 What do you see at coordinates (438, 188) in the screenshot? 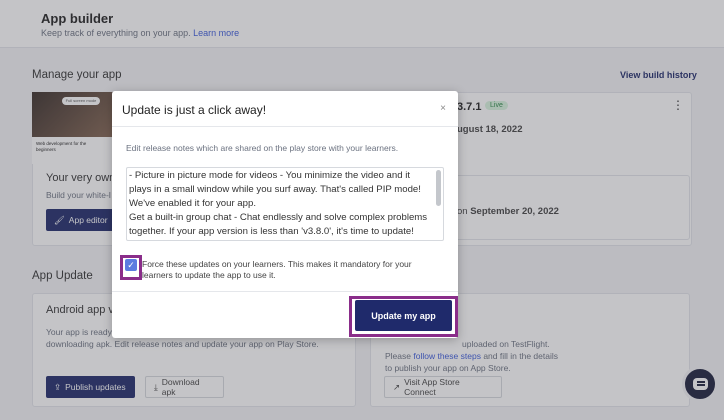
I see `release-notes-scrollbar` at bounding box center [438, 188].